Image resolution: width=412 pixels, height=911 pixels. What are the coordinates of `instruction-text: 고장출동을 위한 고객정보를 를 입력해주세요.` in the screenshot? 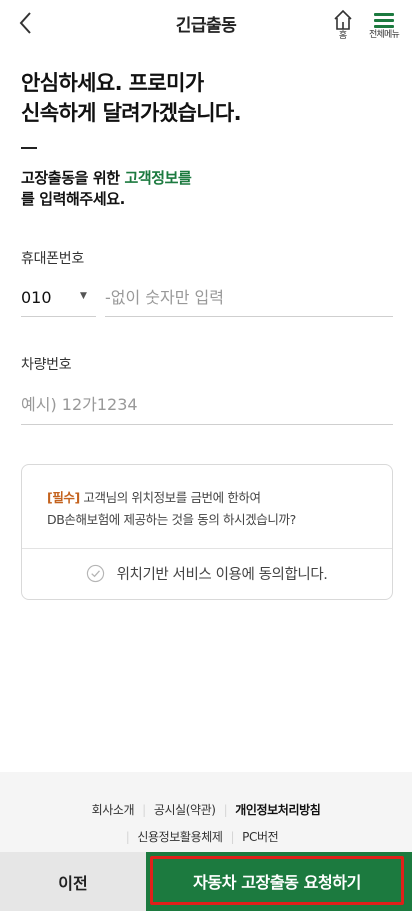 It's located at (106, 189).